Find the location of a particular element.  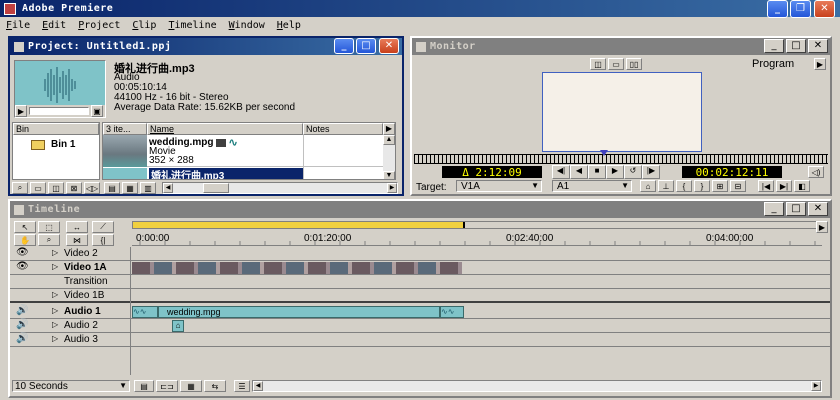

hand-tool-icon: ✋ is located at coordinates (25, 240).